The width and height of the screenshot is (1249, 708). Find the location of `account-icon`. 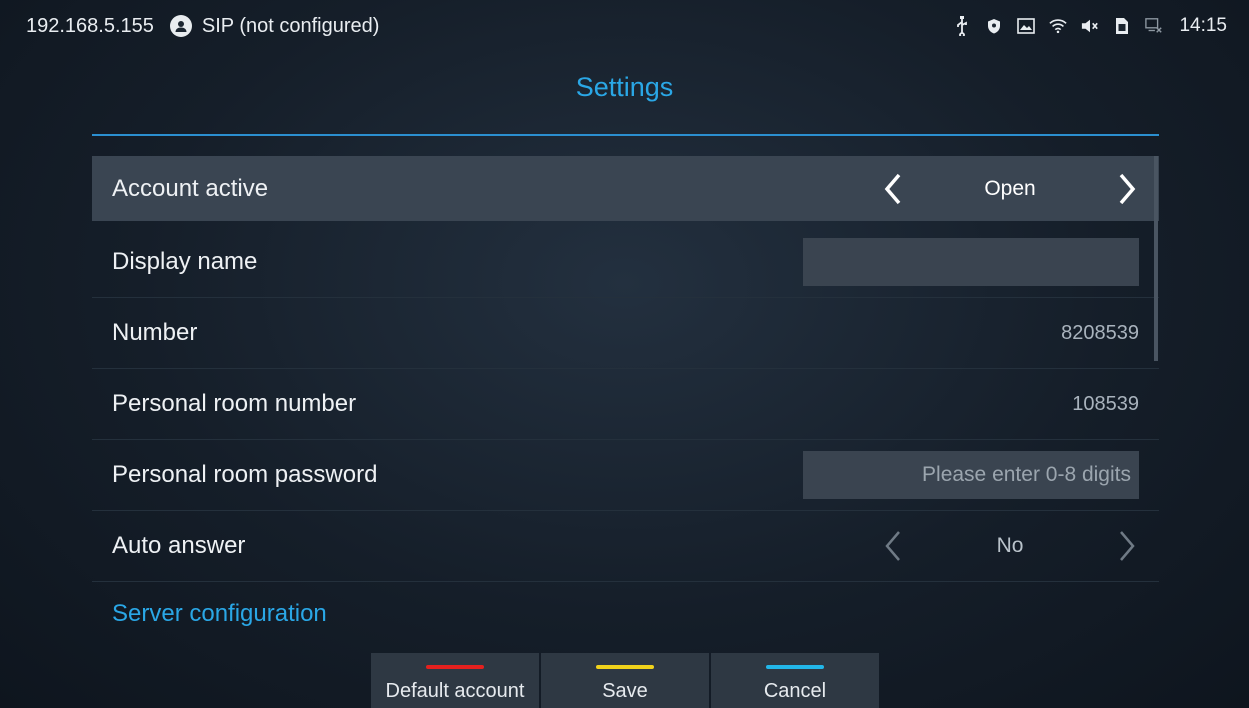

account-icon is located at coordinates (180, 26).